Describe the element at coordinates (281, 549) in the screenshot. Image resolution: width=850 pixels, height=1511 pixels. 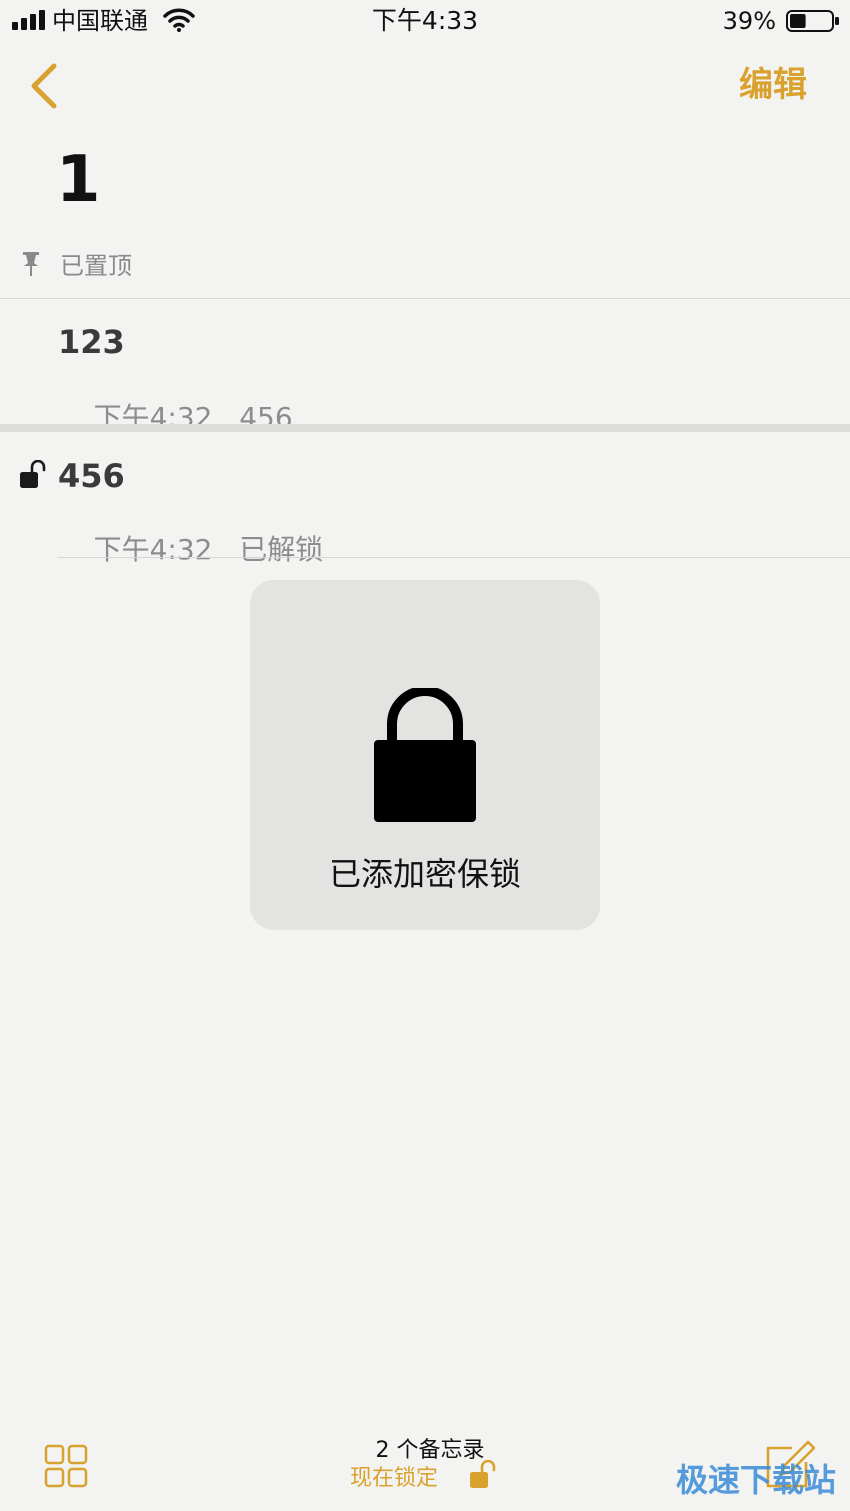
I see `note-preview: 已解锁` at that location.